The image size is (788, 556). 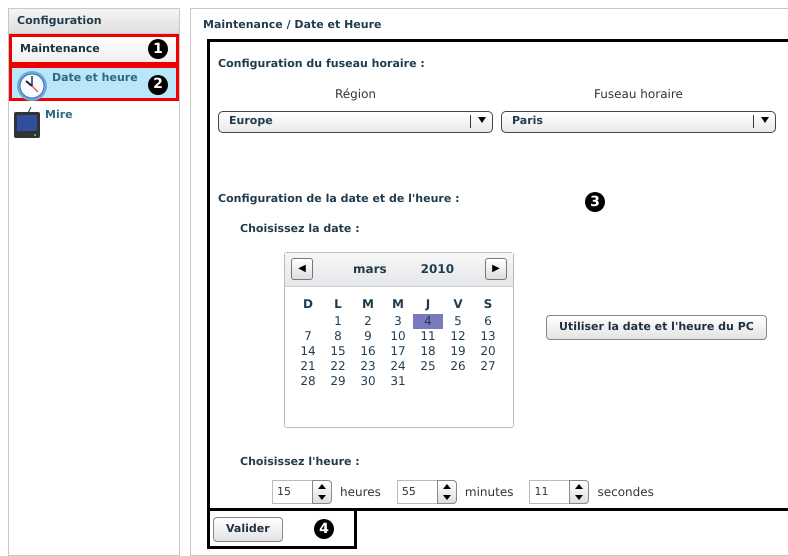 What do you see at coordinates (488, 336) in the screenshot?
I see `calendar-day: 13` at bounding box center [488, 336].